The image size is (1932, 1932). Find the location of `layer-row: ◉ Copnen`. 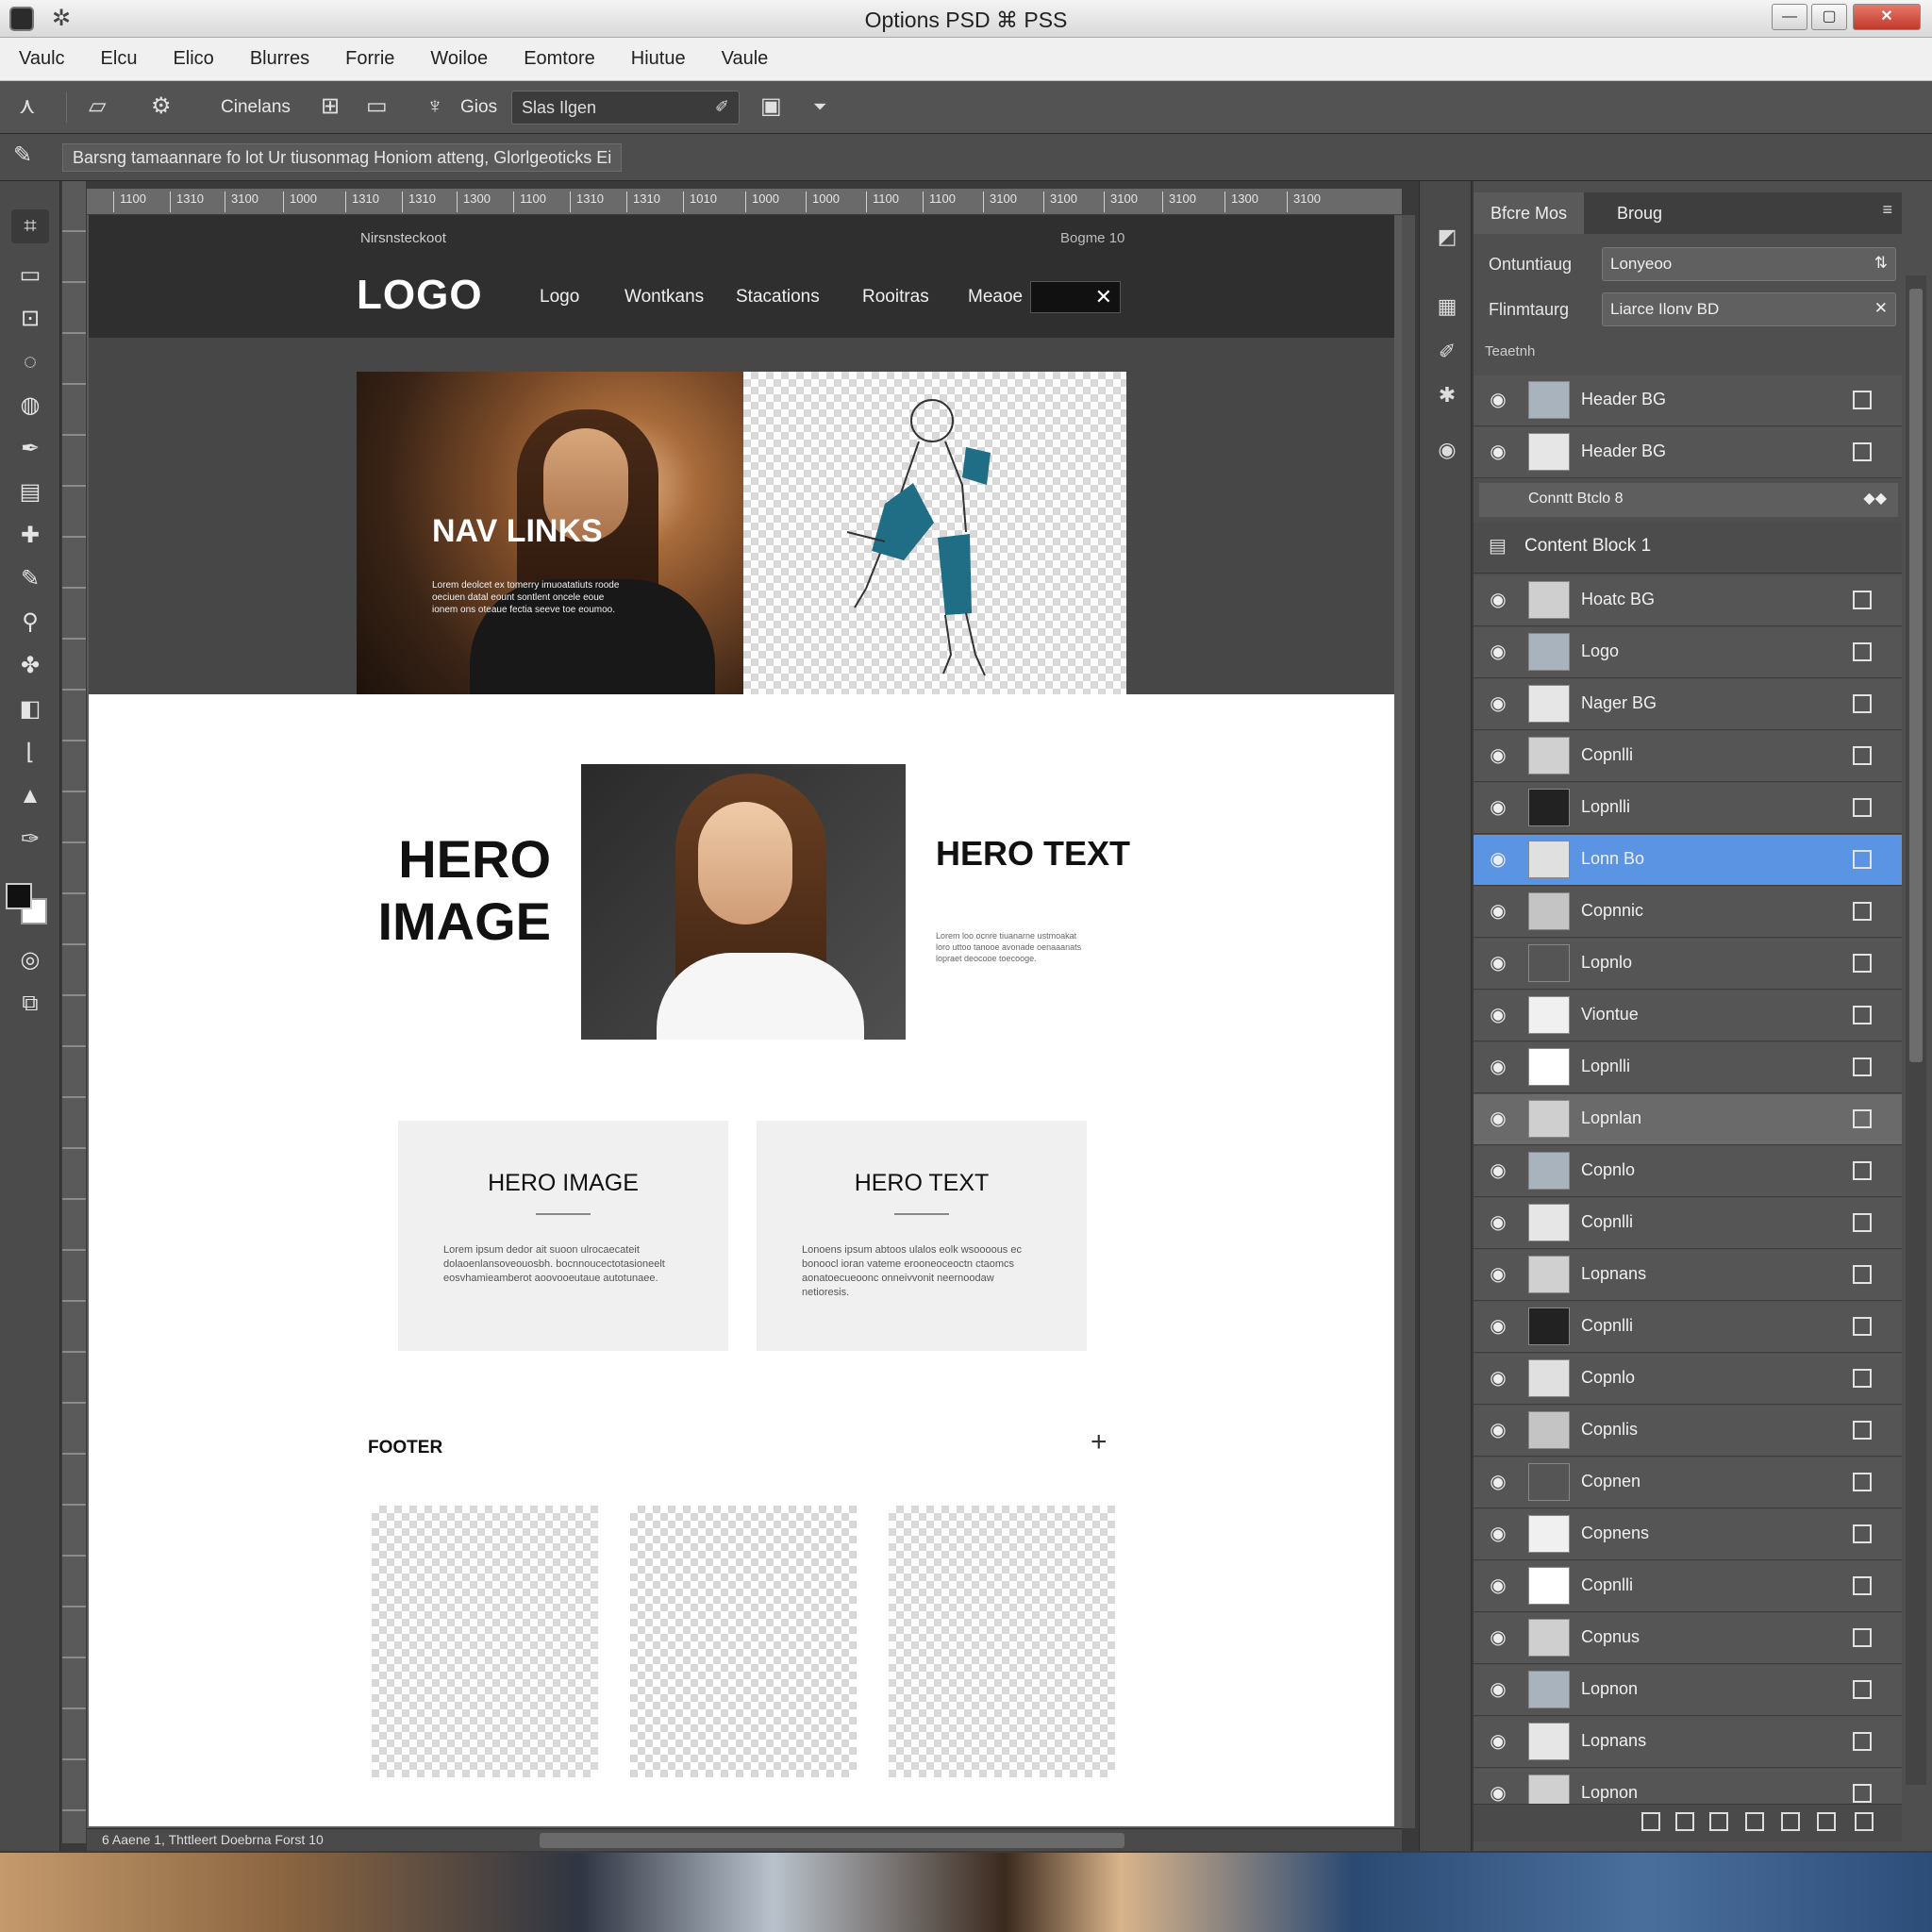

layer-row: ◉ Copnen is located at coordinates (1688, 1483).